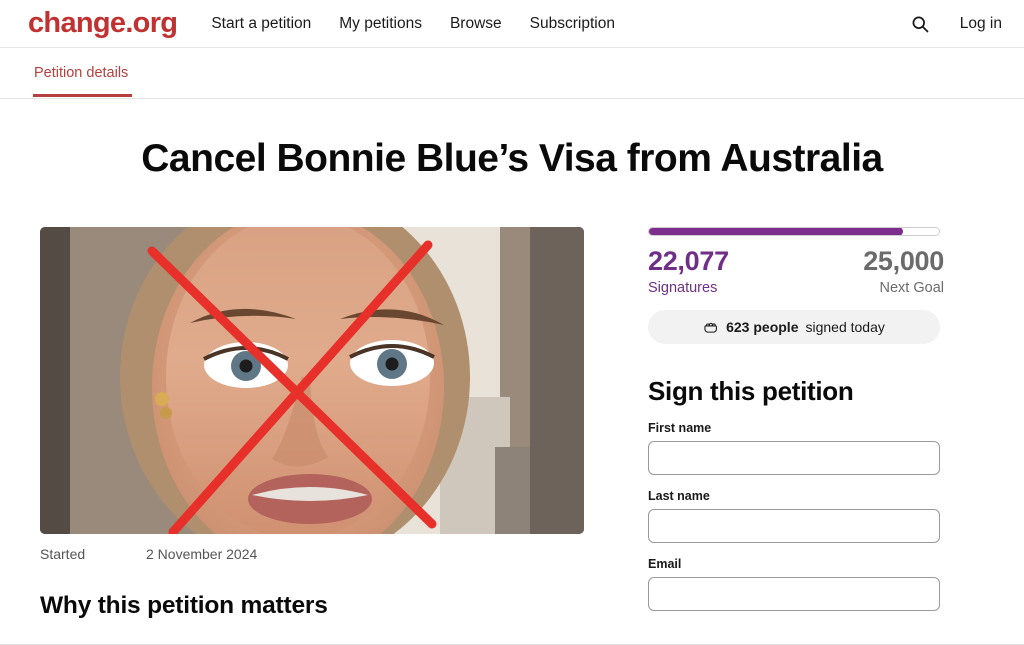 The width and height of the screenshot is (1024, 645). What do you see at coordinates (688, 260) in the screenshot?
I see `signature-count: 22,077` at bounding box center [688, 260].